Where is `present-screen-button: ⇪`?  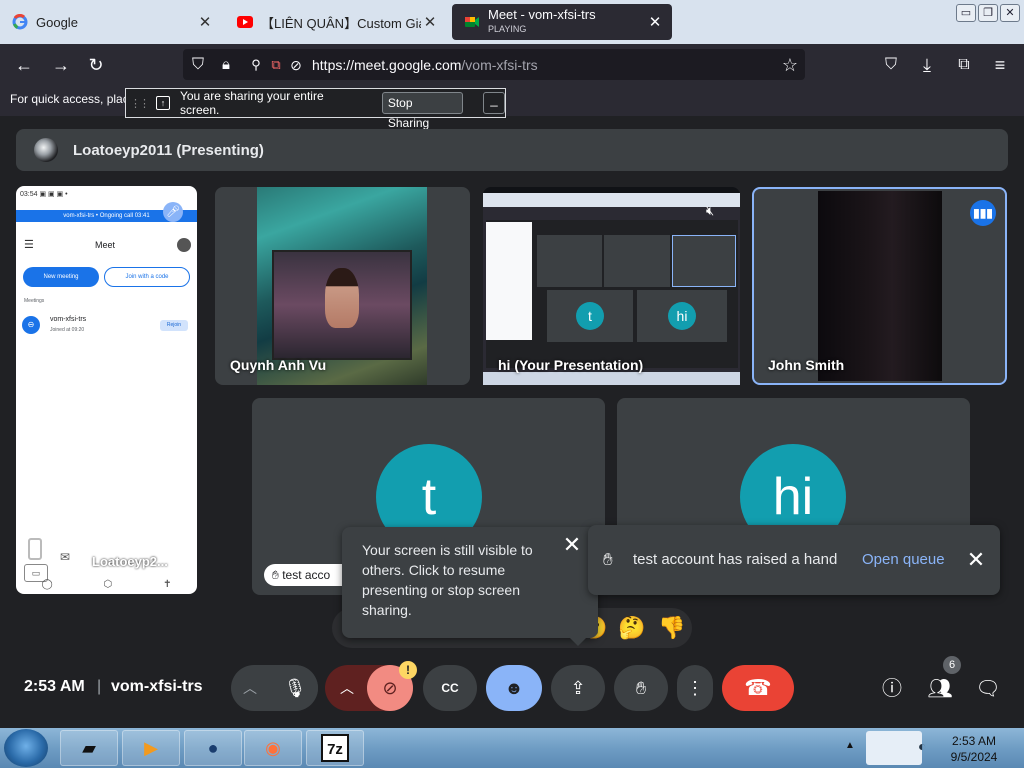
present-screen-button: ⇪ is located at coordinates (578, 688).